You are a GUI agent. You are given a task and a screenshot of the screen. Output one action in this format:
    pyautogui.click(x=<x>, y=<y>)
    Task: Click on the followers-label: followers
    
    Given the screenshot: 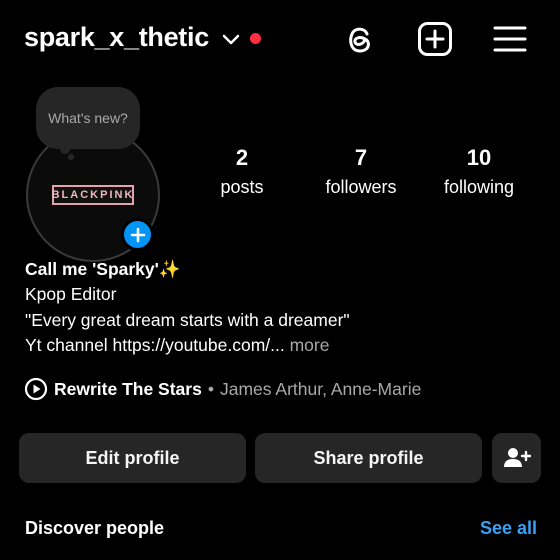 What is the action you would take?
    pyautogui.click(x=361, y=187)
    